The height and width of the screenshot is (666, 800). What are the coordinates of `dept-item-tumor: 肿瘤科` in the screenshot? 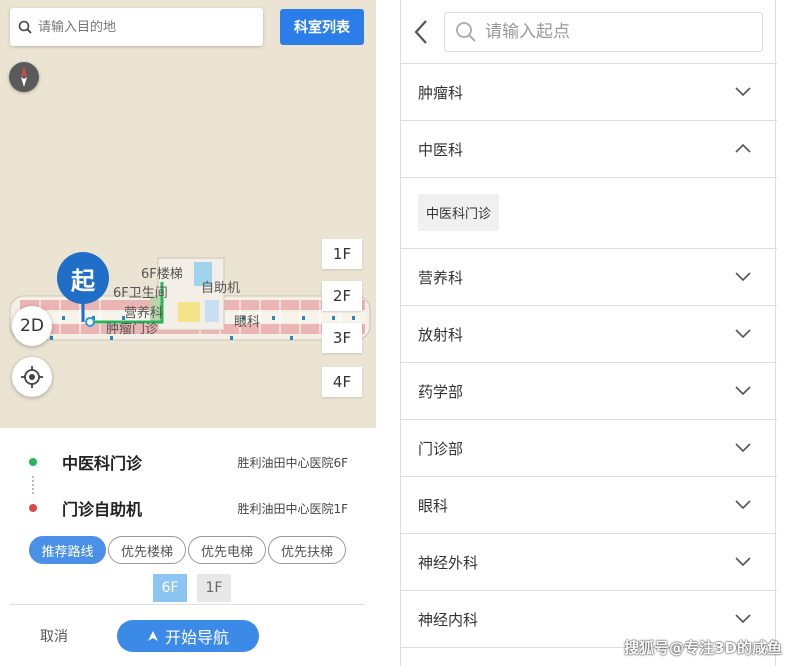 It's located at (589, 92).